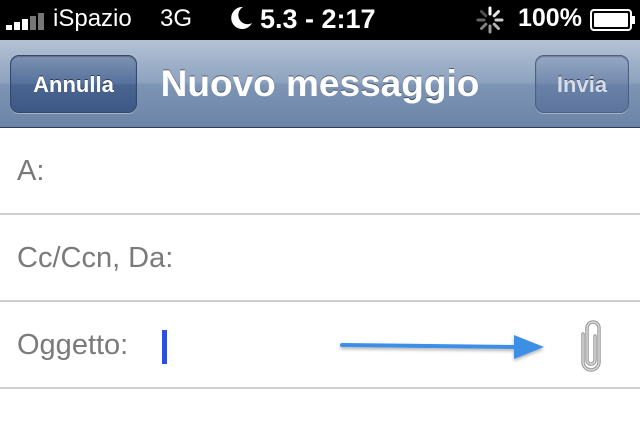 Image resolution: width=640 pixels, height=438 pixels. What do you see at coordinates (95, 258) in the screenshot?
I see `cc-label: Cc/Ccn, Da:` at bounding box center [95, 258].